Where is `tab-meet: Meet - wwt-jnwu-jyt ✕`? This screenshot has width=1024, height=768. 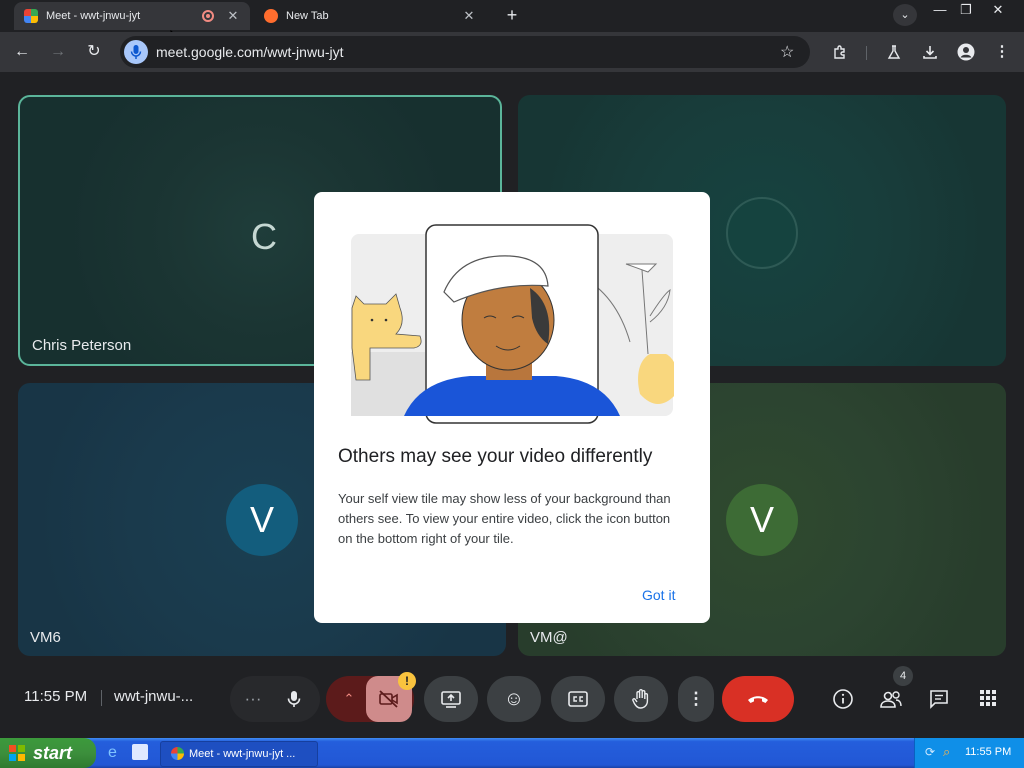
tab-meet: Meet - wwt-jnwu-jyt ✕ is located at coordinates (132, 16).